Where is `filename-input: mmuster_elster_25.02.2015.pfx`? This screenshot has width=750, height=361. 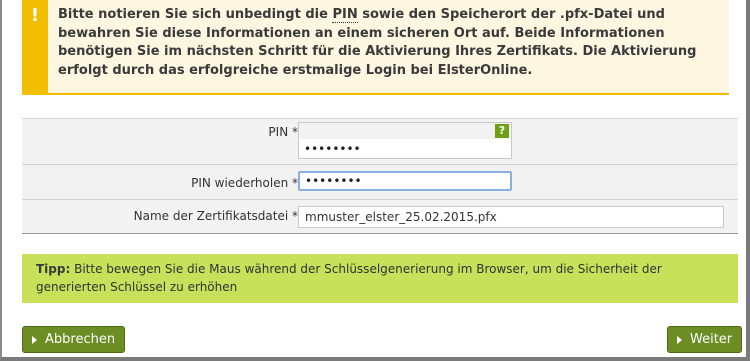
filename-input: mmuster_elster_25.02.2015.pfx is located at coordinates (511, 217).